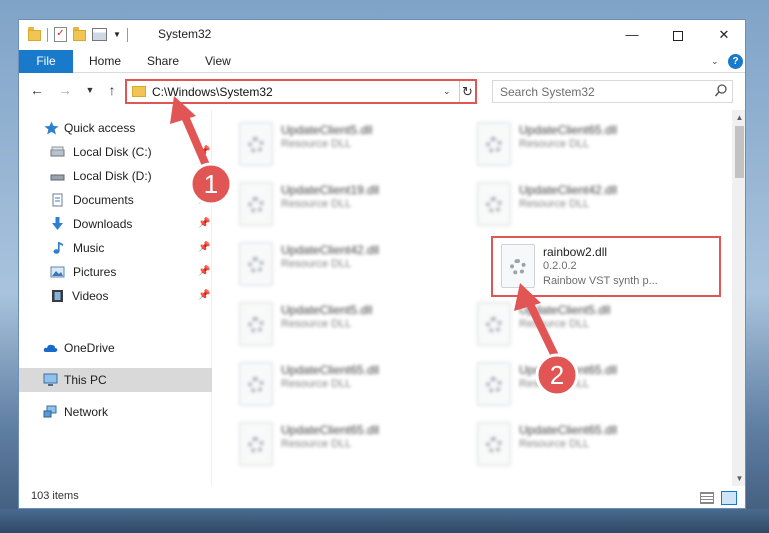  What do you see at coordinates (632, 35) in the screenshot?
I see `minimize-button: —` at bounding box center [632, 35].